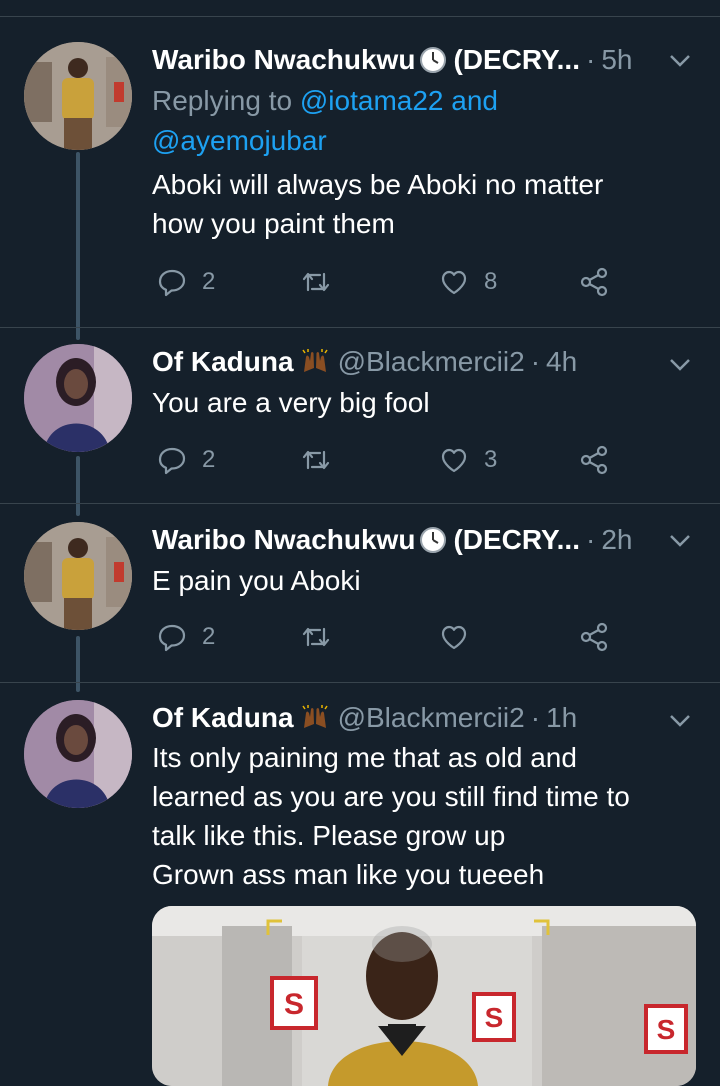 Image resolution: width=720 pixels, height=1086 pixels. I want to click on mention-link: @ayemojubar, so click(239, 140).